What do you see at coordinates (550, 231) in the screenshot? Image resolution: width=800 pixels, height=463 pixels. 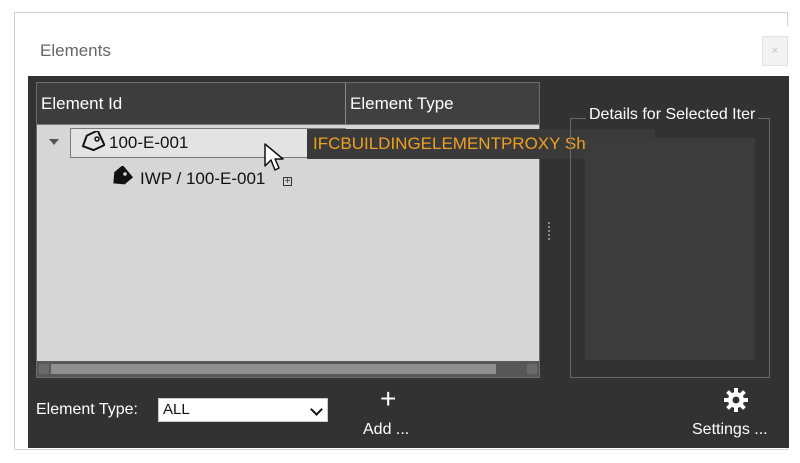 I see `panel-splitter` at bounding box center [550, 231].